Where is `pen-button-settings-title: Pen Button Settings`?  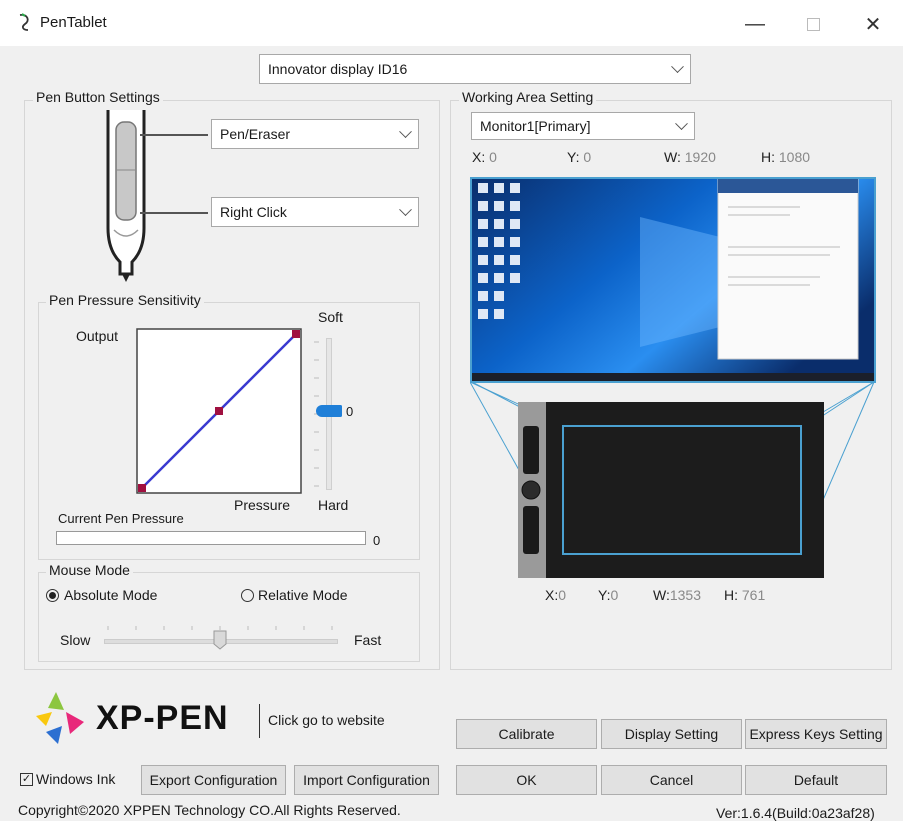 pen-button-settings-title: Pen Button Settings is located at coordinates (98, 97).